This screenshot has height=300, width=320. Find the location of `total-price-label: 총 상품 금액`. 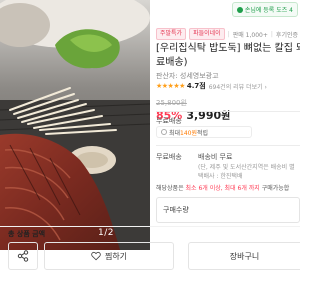

total-price-label: 총 상품 금액 is located at coordinates (27, 234).